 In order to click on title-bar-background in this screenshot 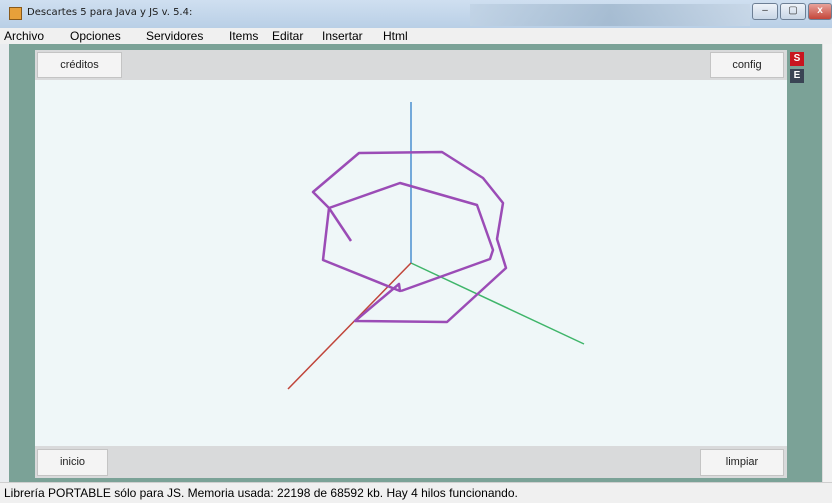, I will do `click(610, 15)`.